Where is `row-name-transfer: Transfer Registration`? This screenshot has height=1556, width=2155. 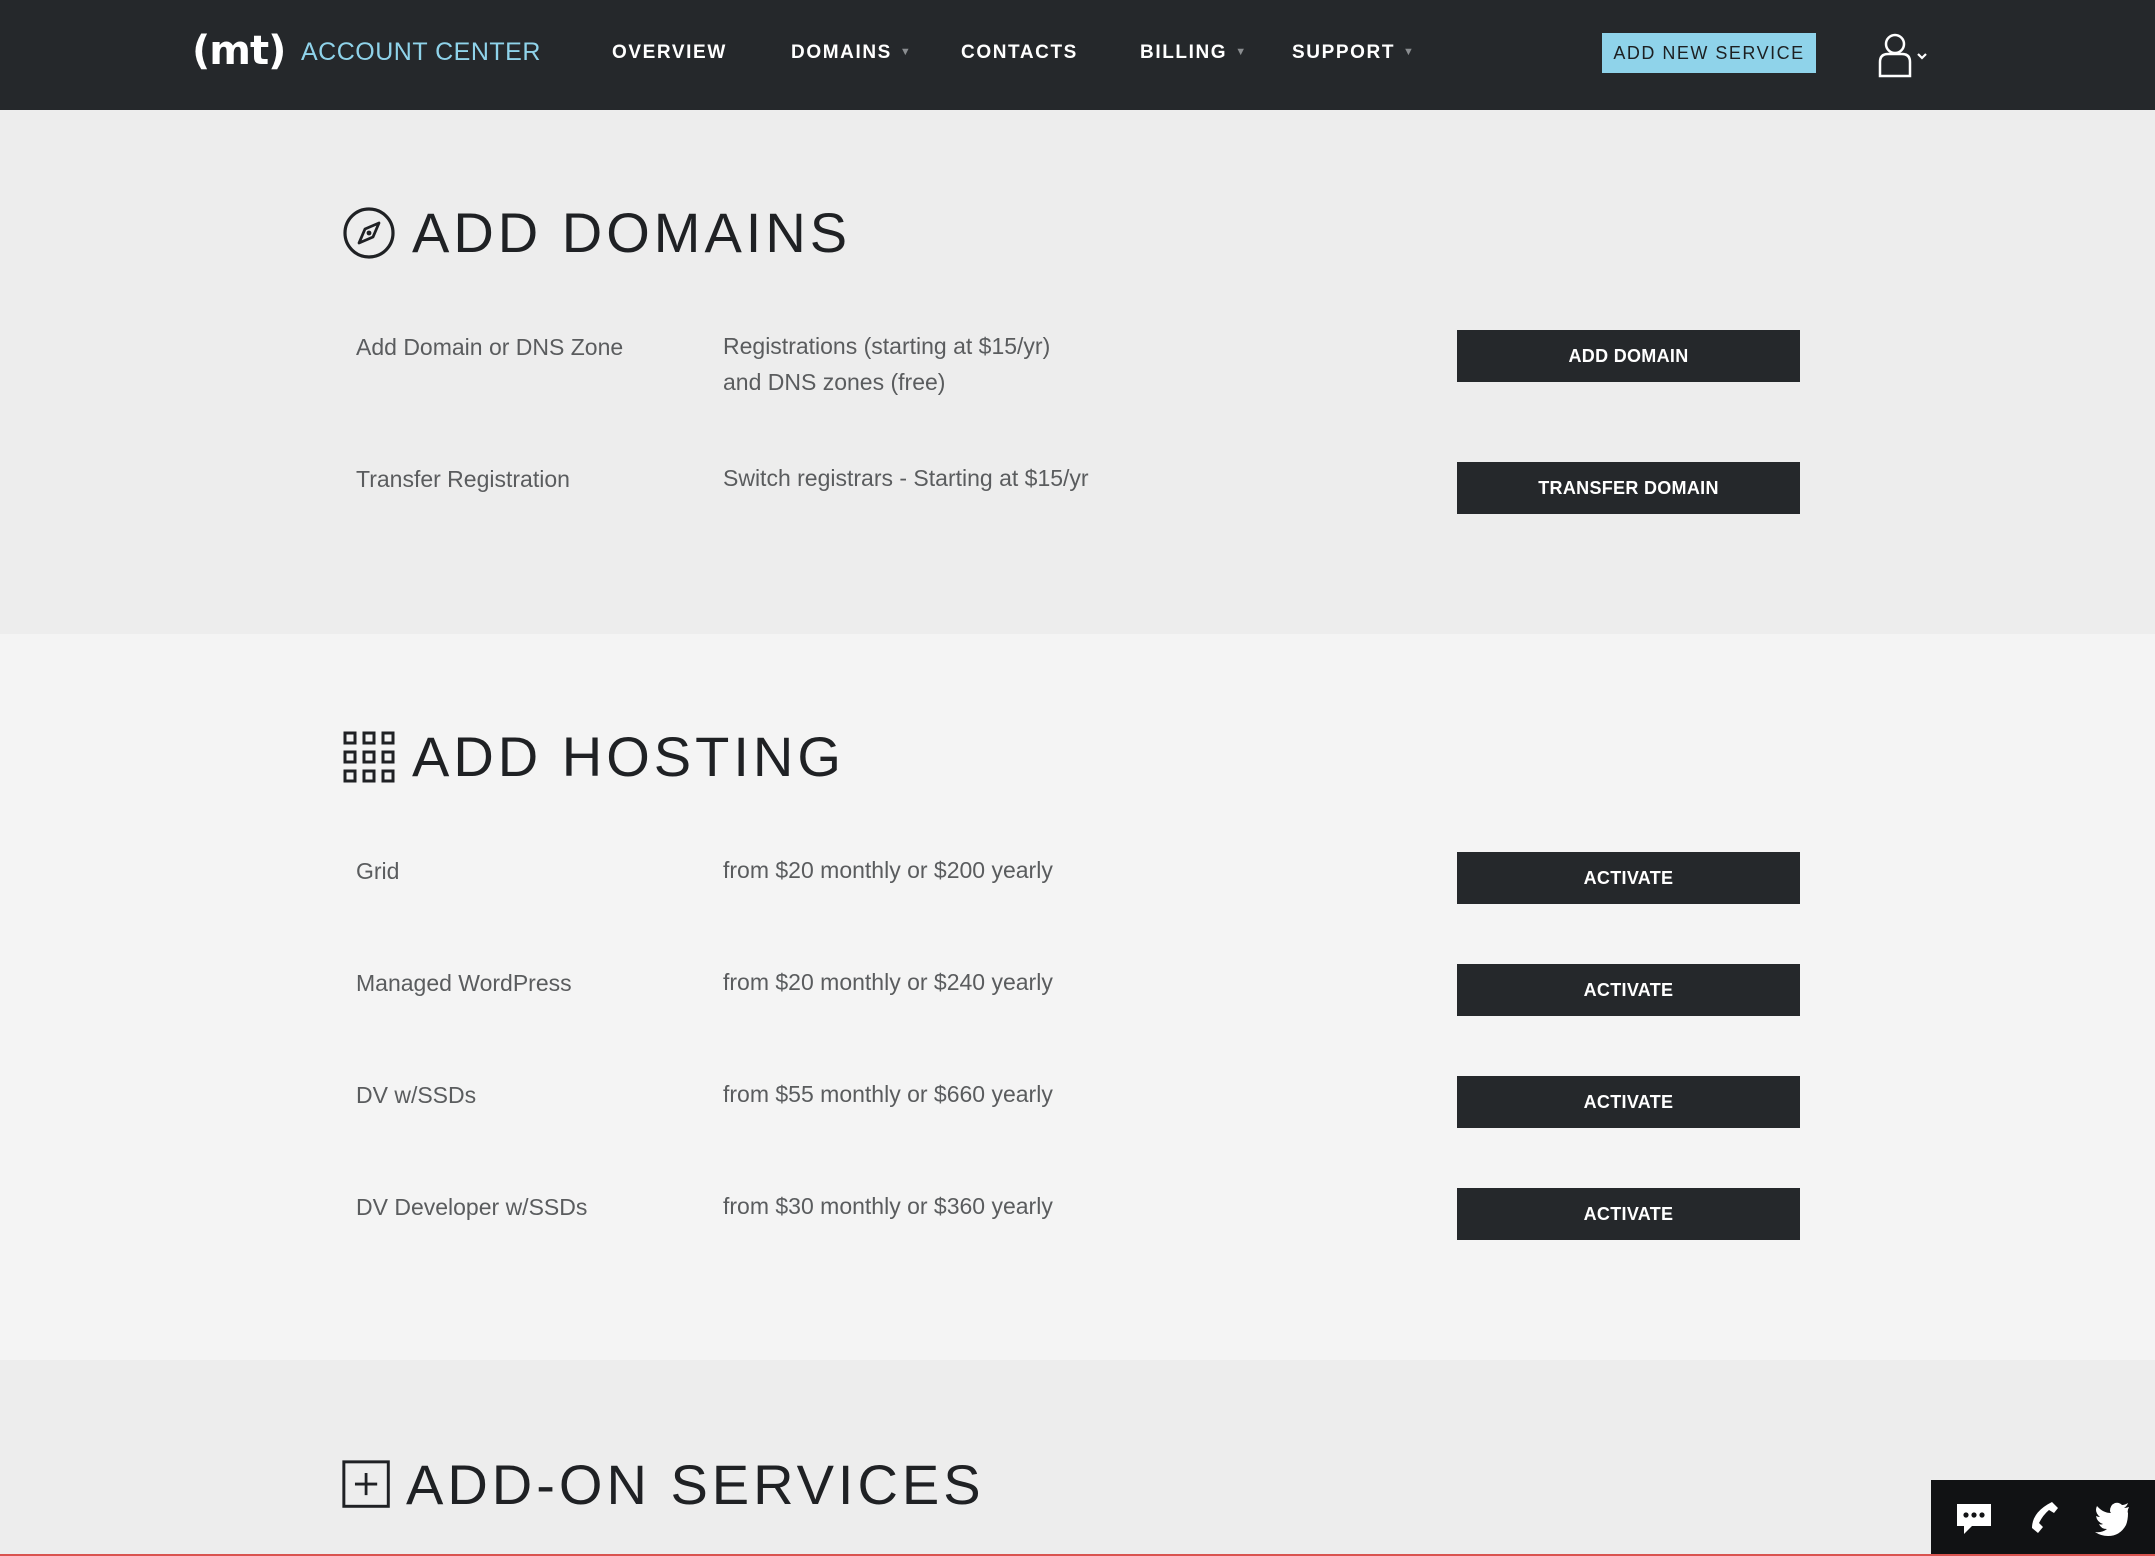
row-name-transfer: Transfer Registration is located at coordinates (463, 479).